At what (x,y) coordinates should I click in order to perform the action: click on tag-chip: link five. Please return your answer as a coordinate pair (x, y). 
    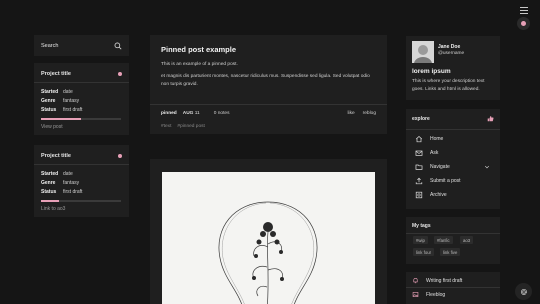
    Looking at the image, I should click on (450, 252).